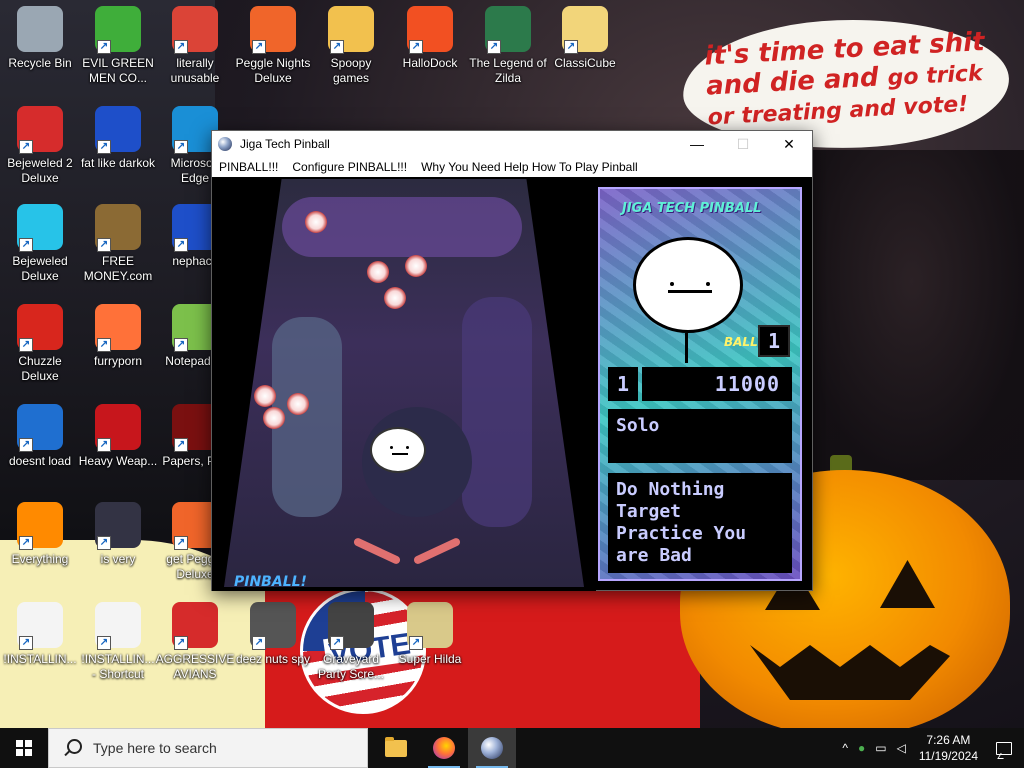  I want to click on desktop-icon-label: HalloDock, so click(430, 63).